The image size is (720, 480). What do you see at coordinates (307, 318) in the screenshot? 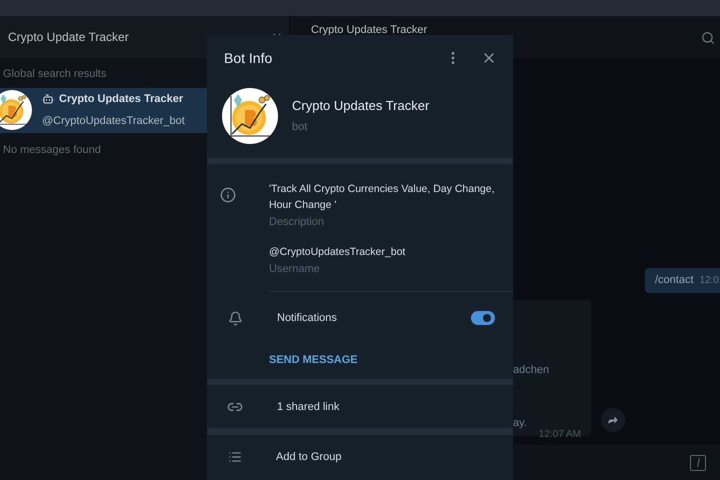
I see `notifications-label: Notifications` at bounding box center [307, 318].